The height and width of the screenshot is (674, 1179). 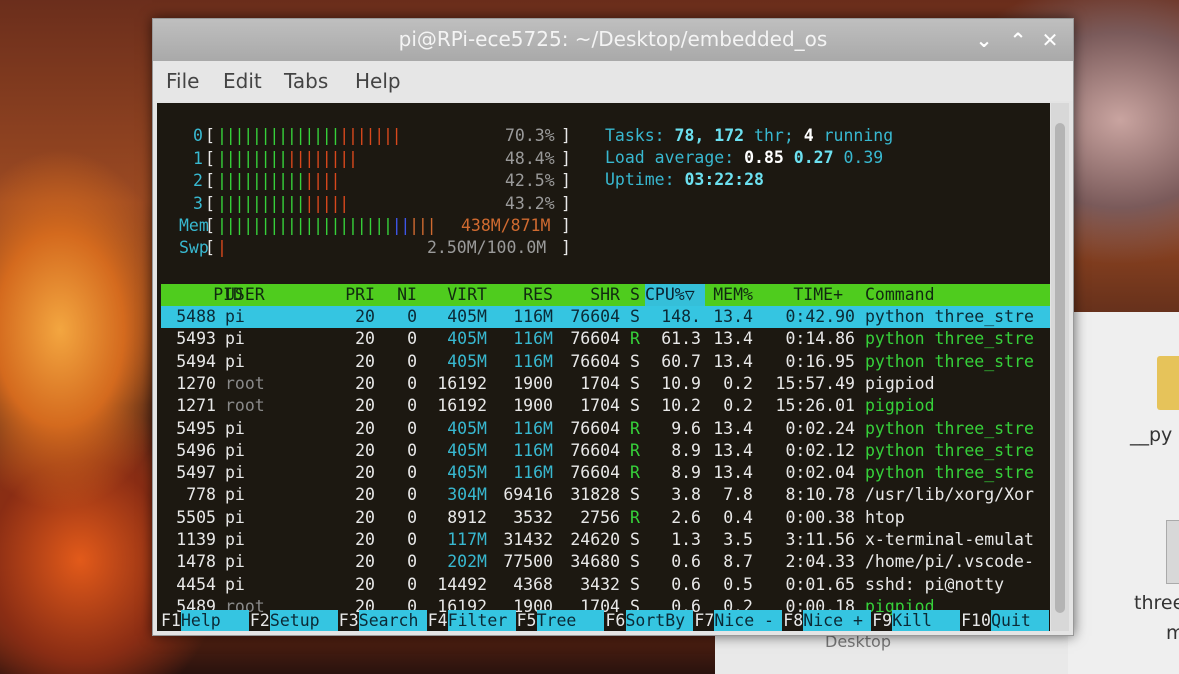 What do you see at coordinates (793, 620) in the screenshot?
I see `fkey-f8: F8` at bounding box center [793, 620].